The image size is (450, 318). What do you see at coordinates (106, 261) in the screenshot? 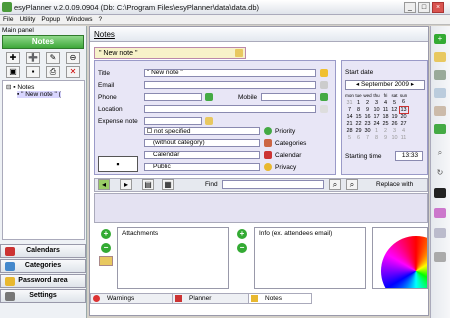
I see `open-attachment-icon` at bounding box center [106, 261].